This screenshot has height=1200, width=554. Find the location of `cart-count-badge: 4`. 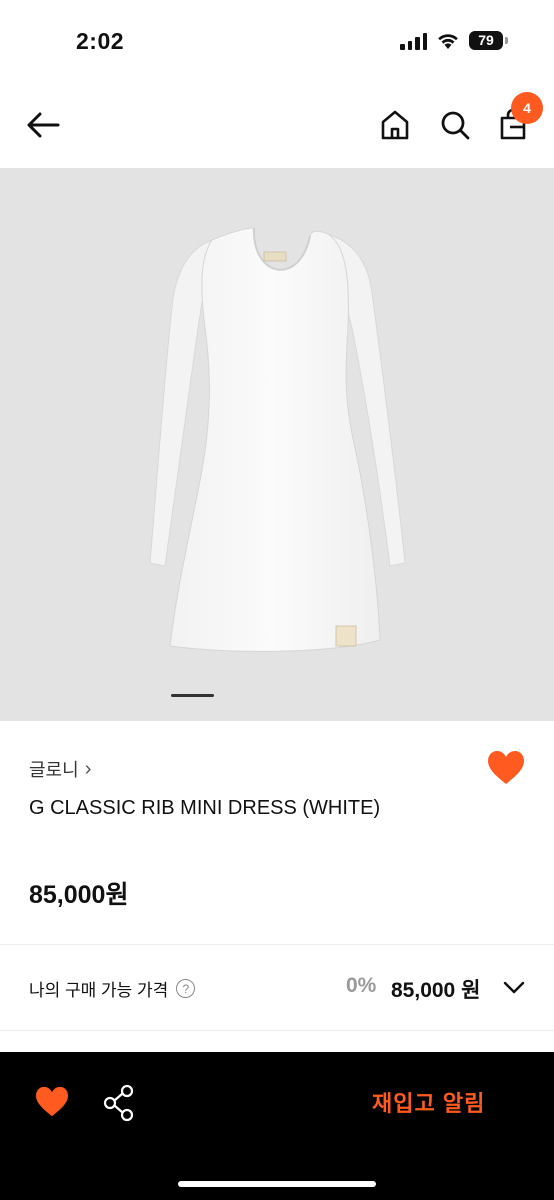

cart-count-badge: 4 is located at coordinates (527, 108).